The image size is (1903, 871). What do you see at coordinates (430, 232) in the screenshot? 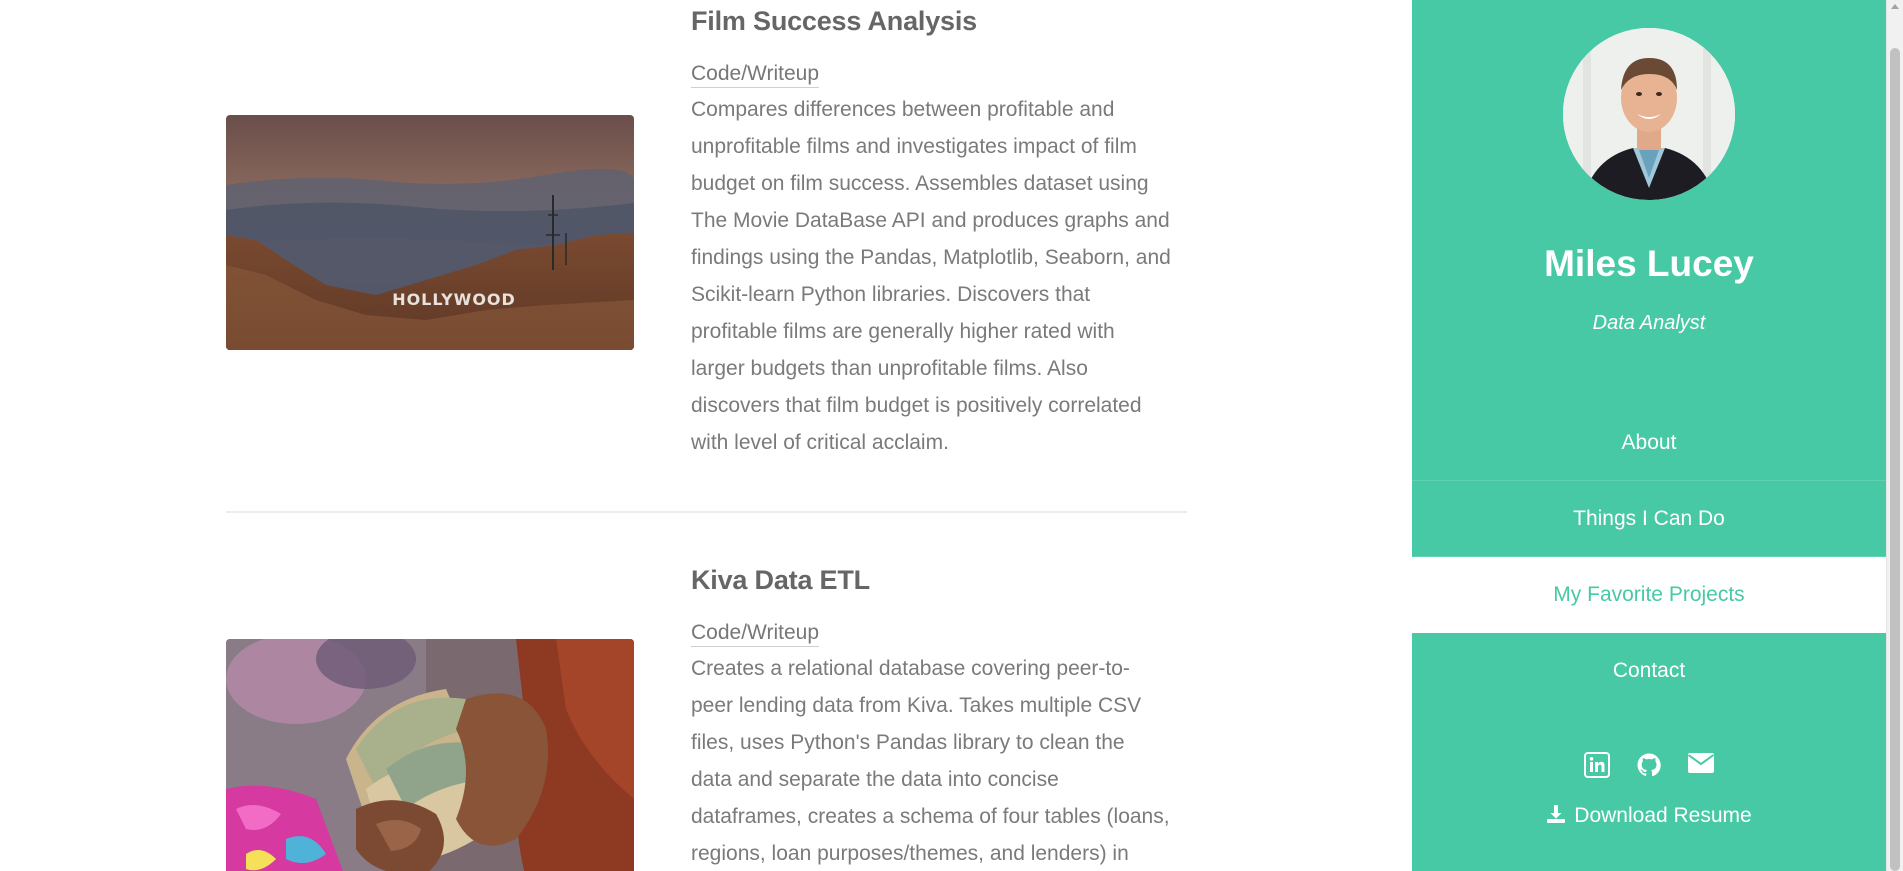
I see `hollywood-sign-photo: HOLLYWOOD` at bounding box center [430, 232].